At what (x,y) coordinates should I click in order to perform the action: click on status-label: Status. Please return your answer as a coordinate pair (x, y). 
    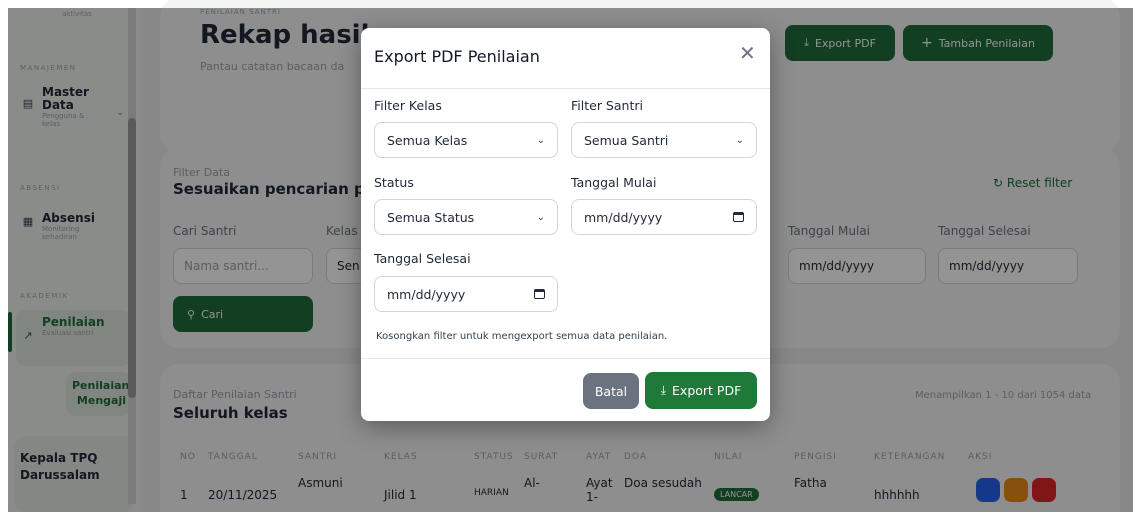
    Looking at the image, I should click on (394, 182).